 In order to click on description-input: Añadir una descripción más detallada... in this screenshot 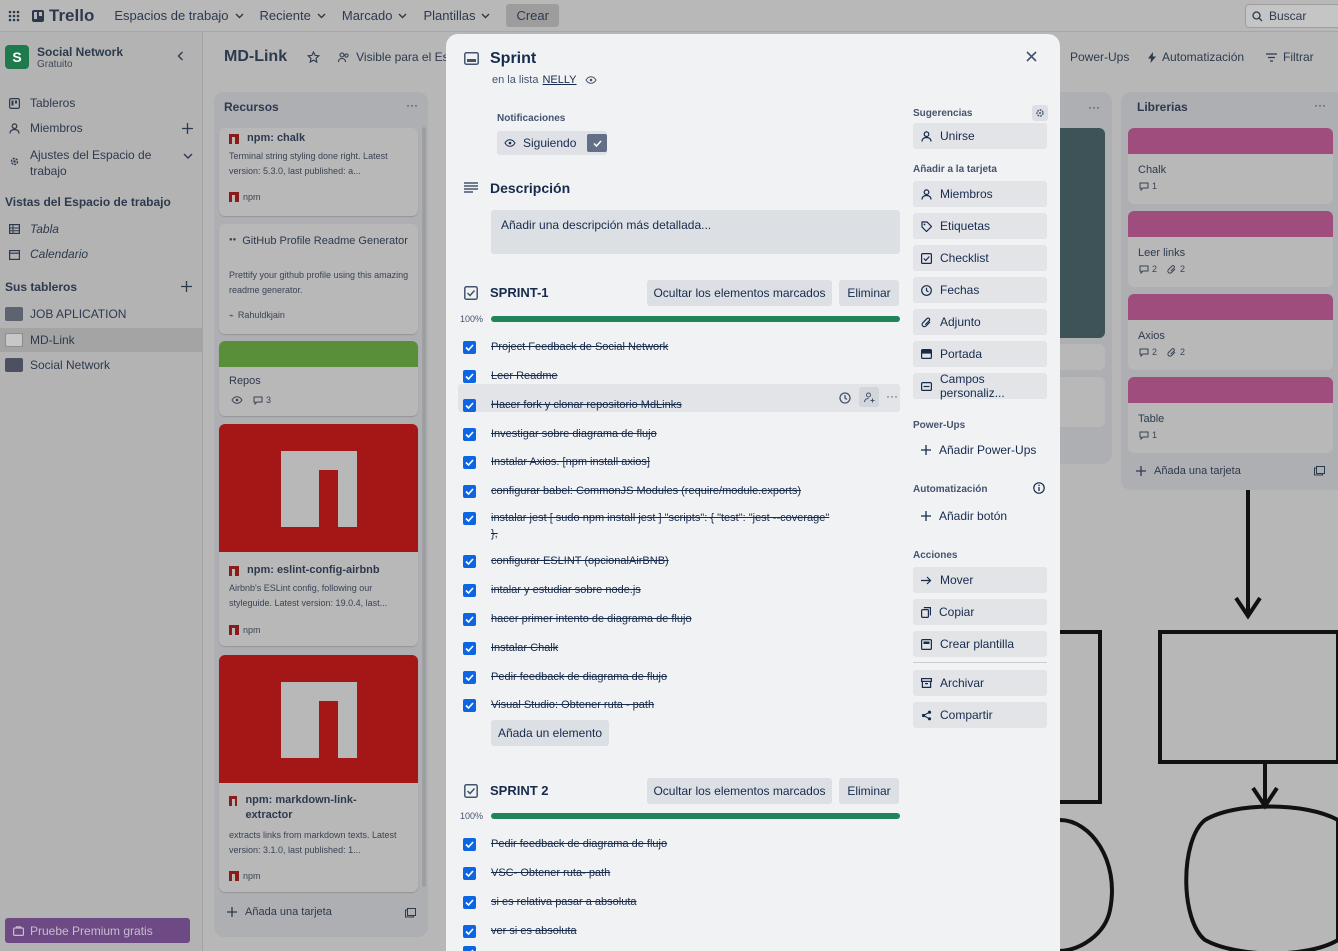, I will do `click(695, 232)`.